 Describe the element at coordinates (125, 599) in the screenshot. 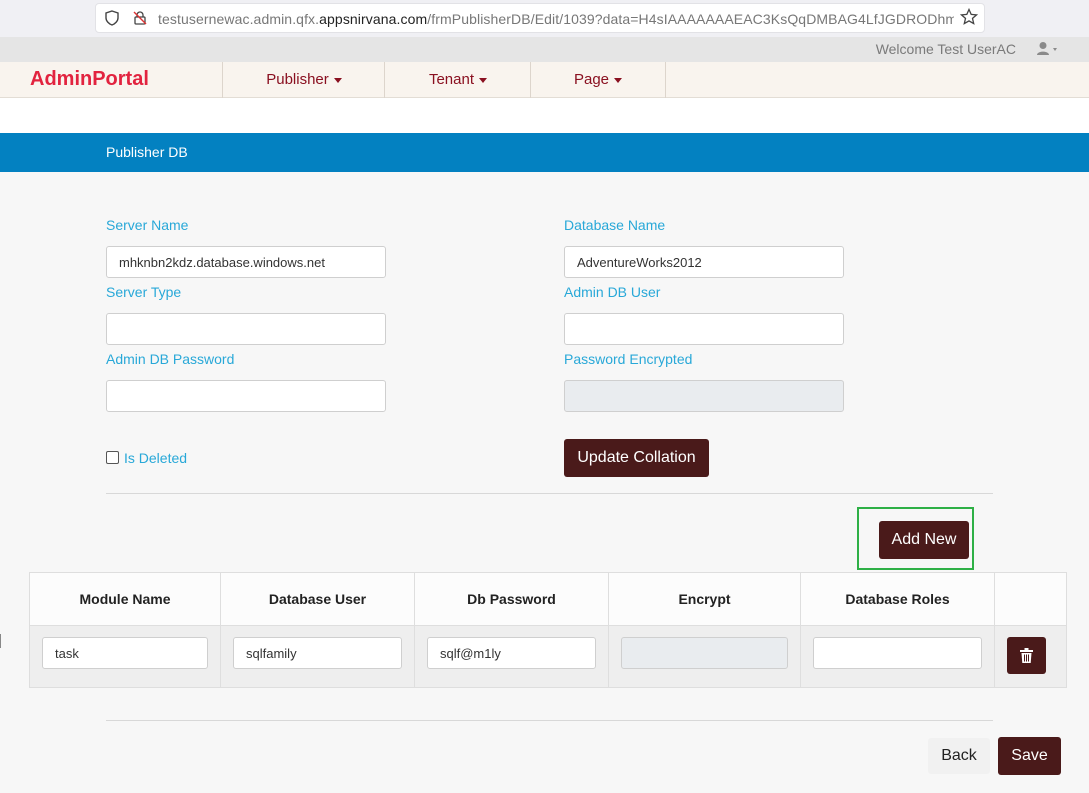

I see `column-header-module-name: Module Name` at that location.